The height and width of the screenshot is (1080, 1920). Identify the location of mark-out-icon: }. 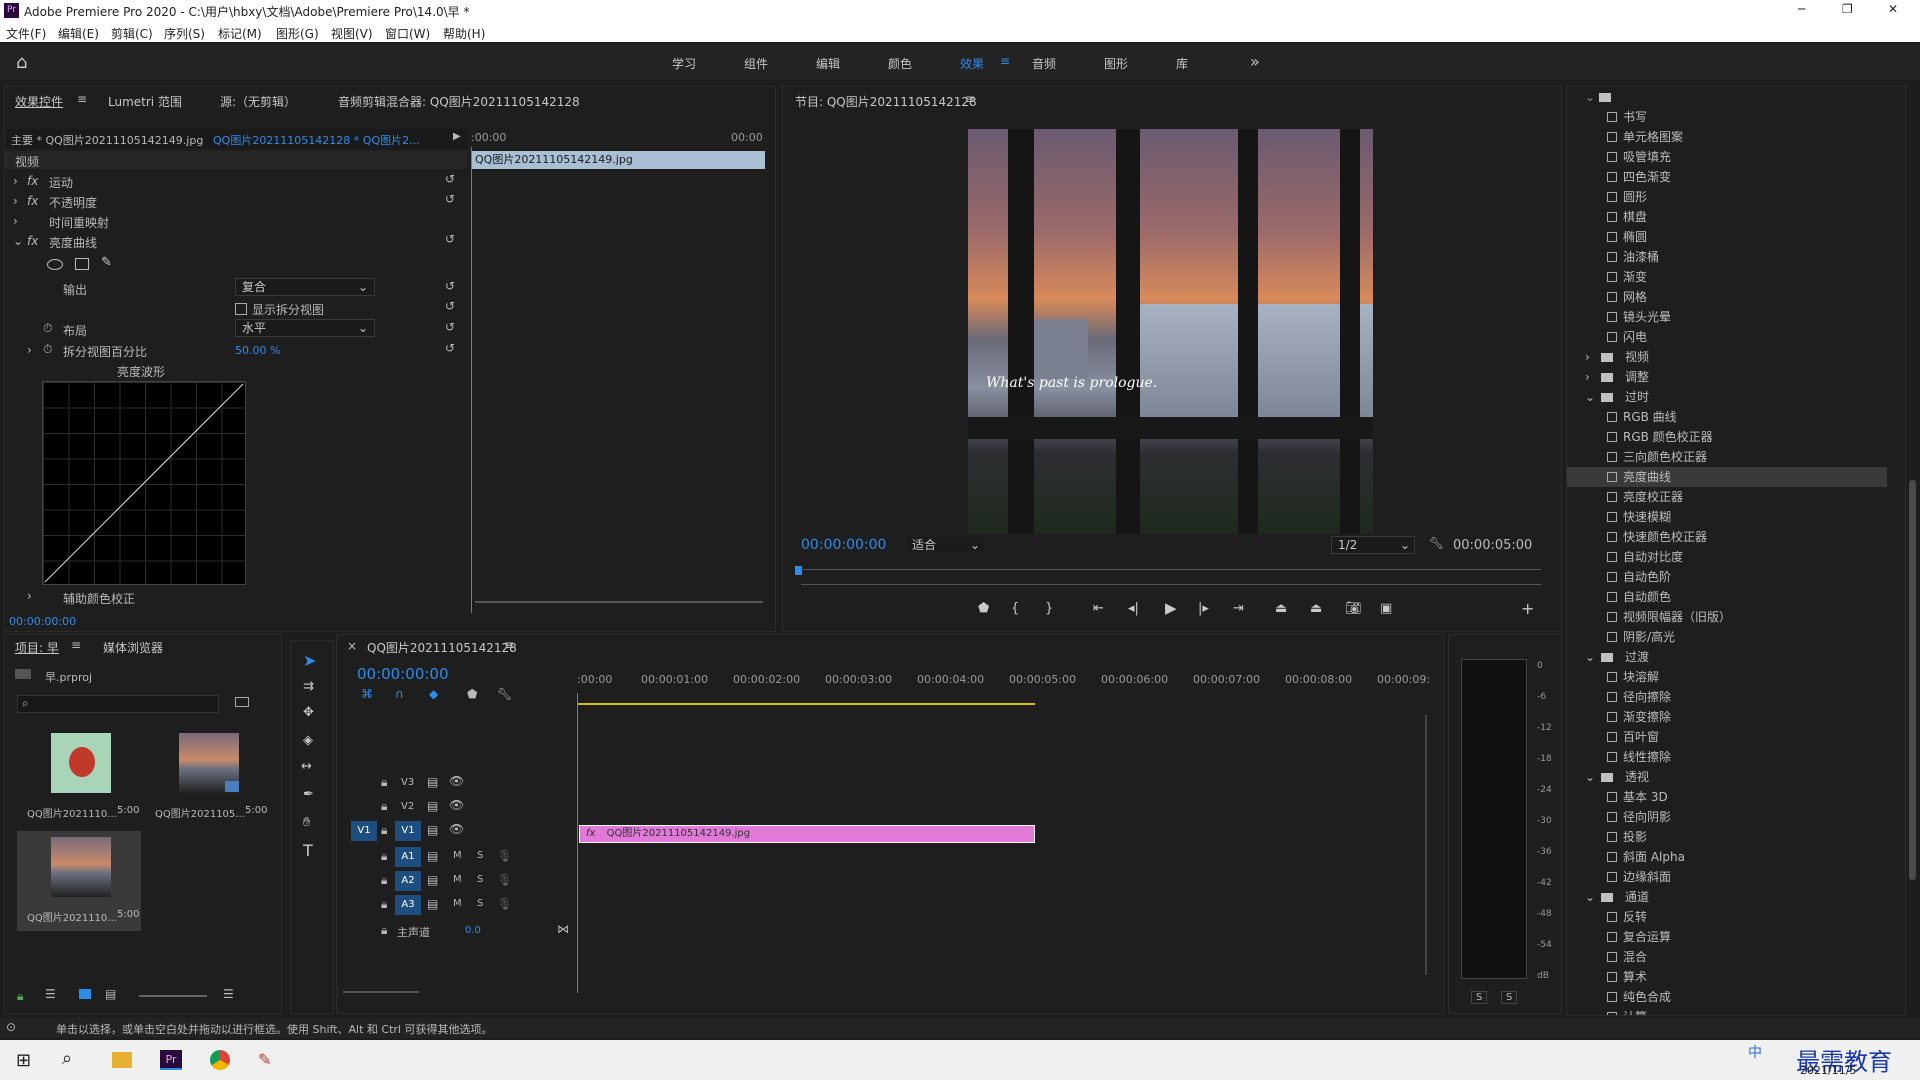
(1049, 608).